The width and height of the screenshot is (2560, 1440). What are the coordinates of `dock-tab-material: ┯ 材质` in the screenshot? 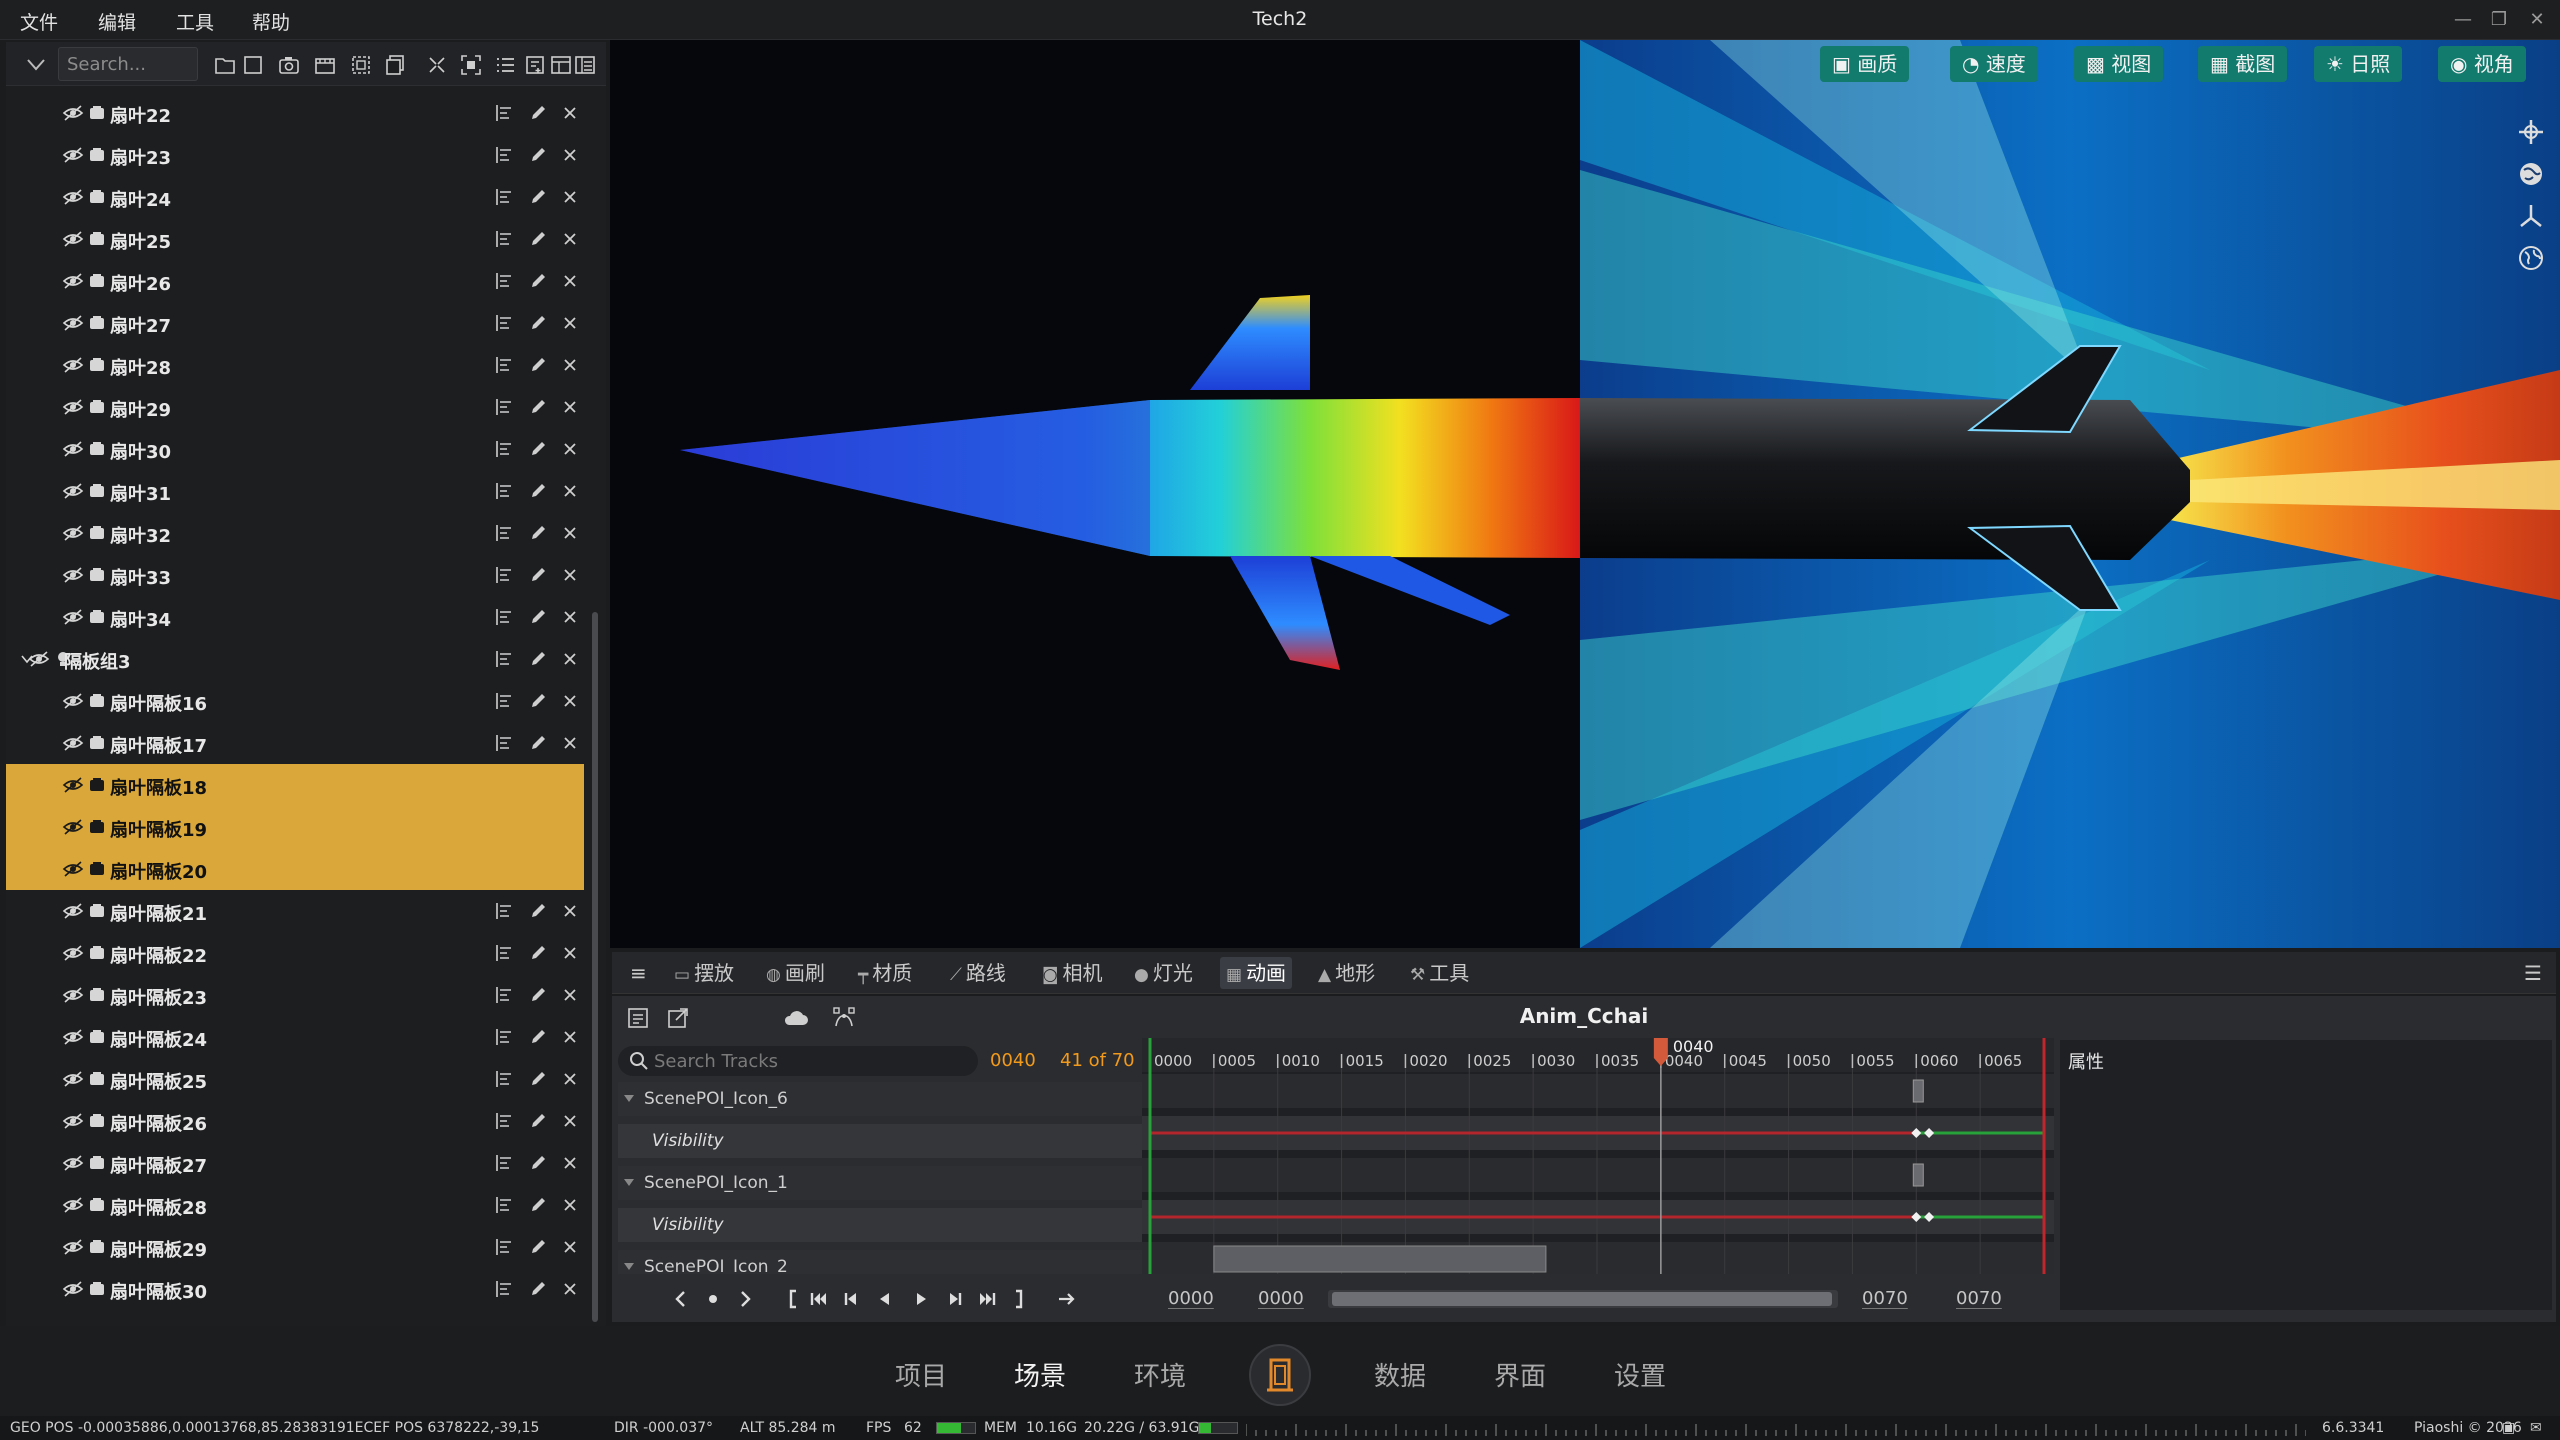 It's located at (885, 973).